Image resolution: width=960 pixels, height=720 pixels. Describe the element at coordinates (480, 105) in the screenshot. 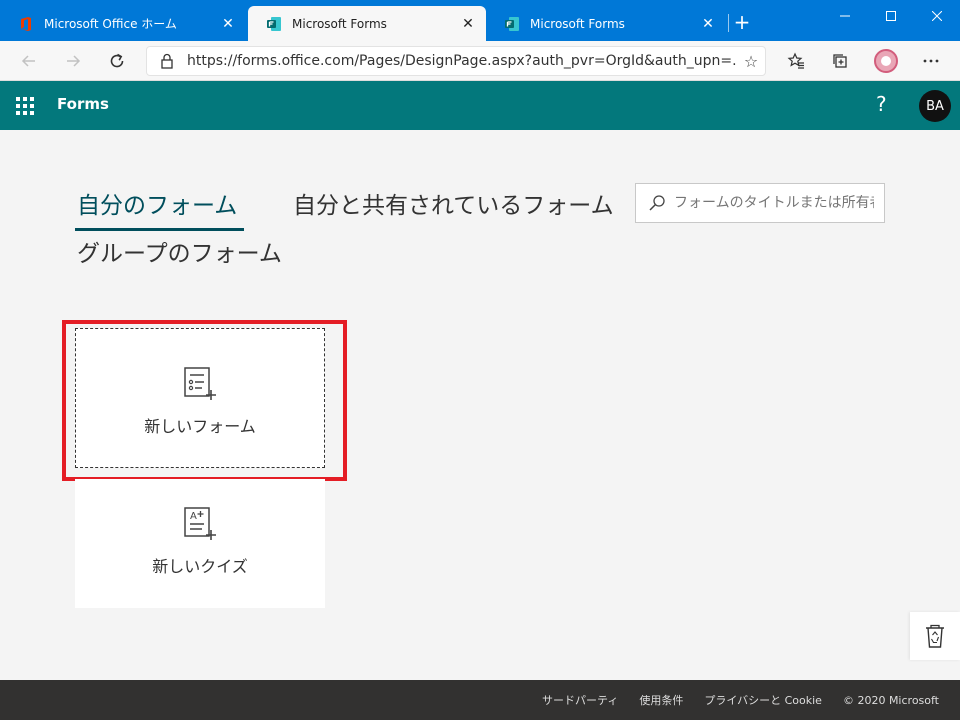

I see `app-header: Forms ? BA` at that location.